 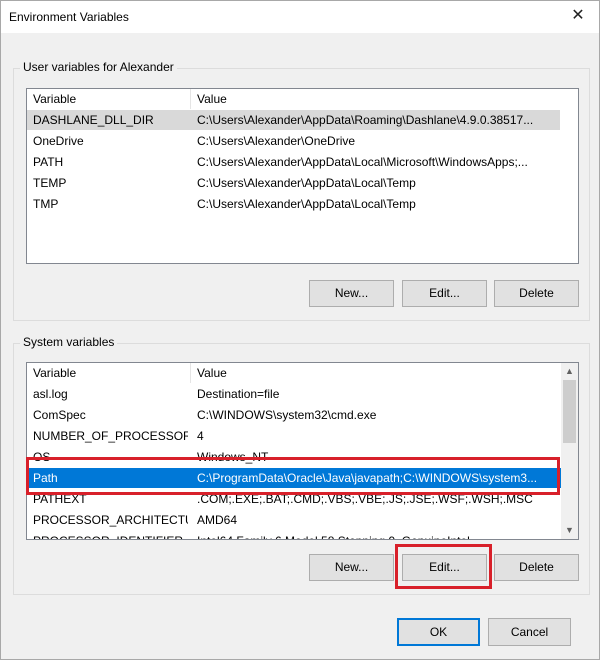 I want to click on scrollbar-thumb, so click(x=569, y=411).